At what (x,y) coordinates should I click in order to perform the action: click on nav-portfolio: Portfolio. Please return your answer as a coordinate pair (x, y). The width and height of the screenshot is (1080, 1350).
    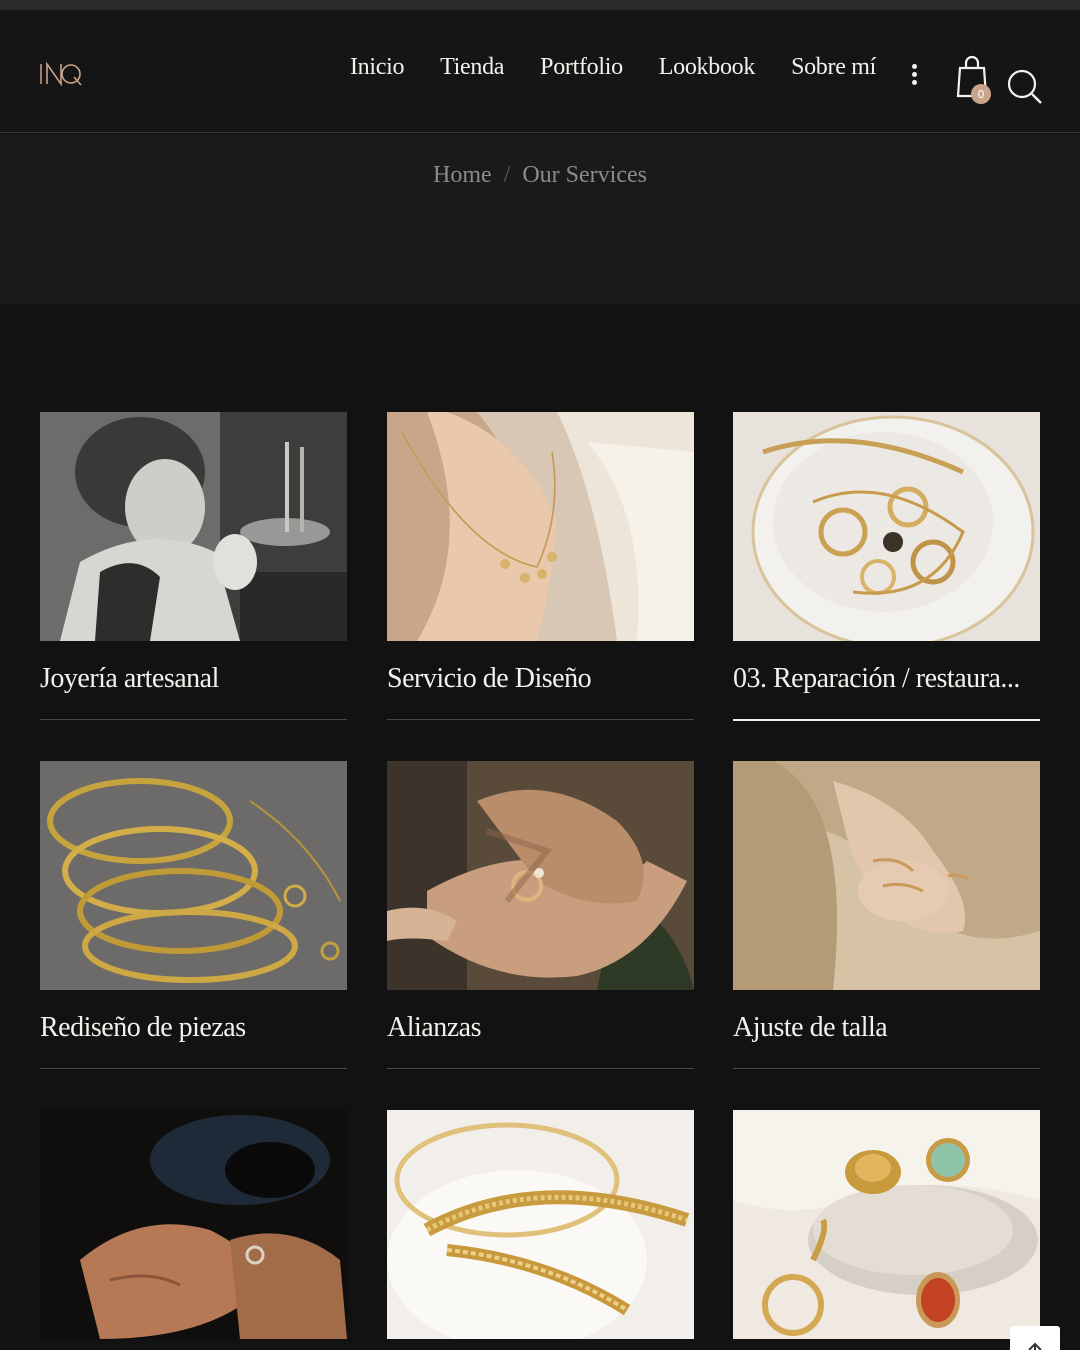
    Looking at the image, I should click on (581, 67).